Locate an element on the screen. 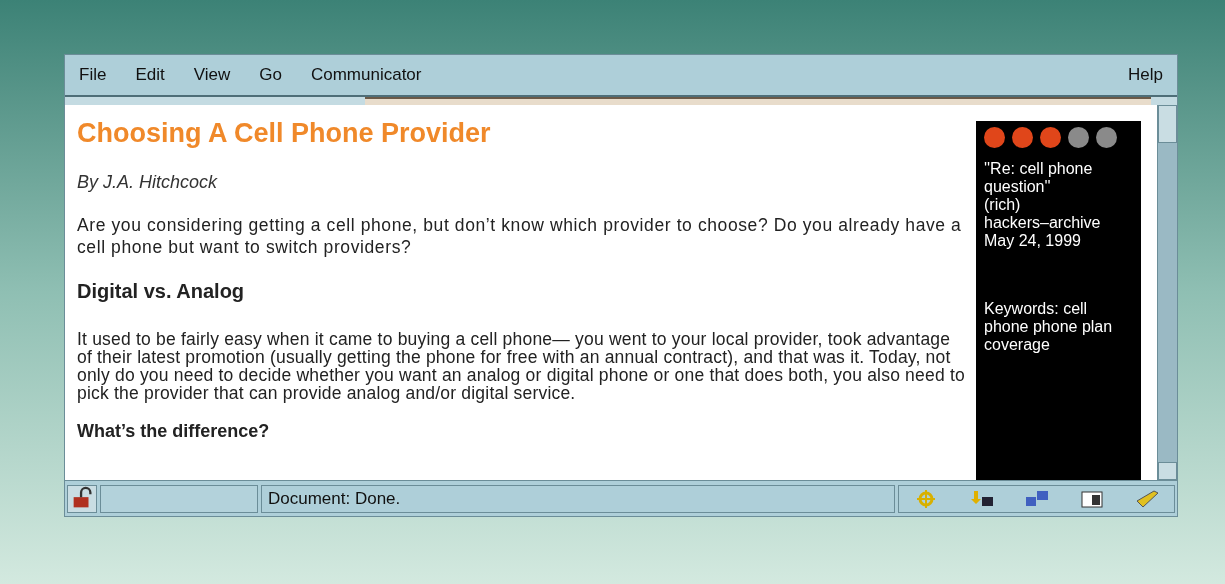 Image resolution: width=1225 pixels, height=584 pixels. subsection-heading: What’s the difference? is located at coordinates (174, 431).